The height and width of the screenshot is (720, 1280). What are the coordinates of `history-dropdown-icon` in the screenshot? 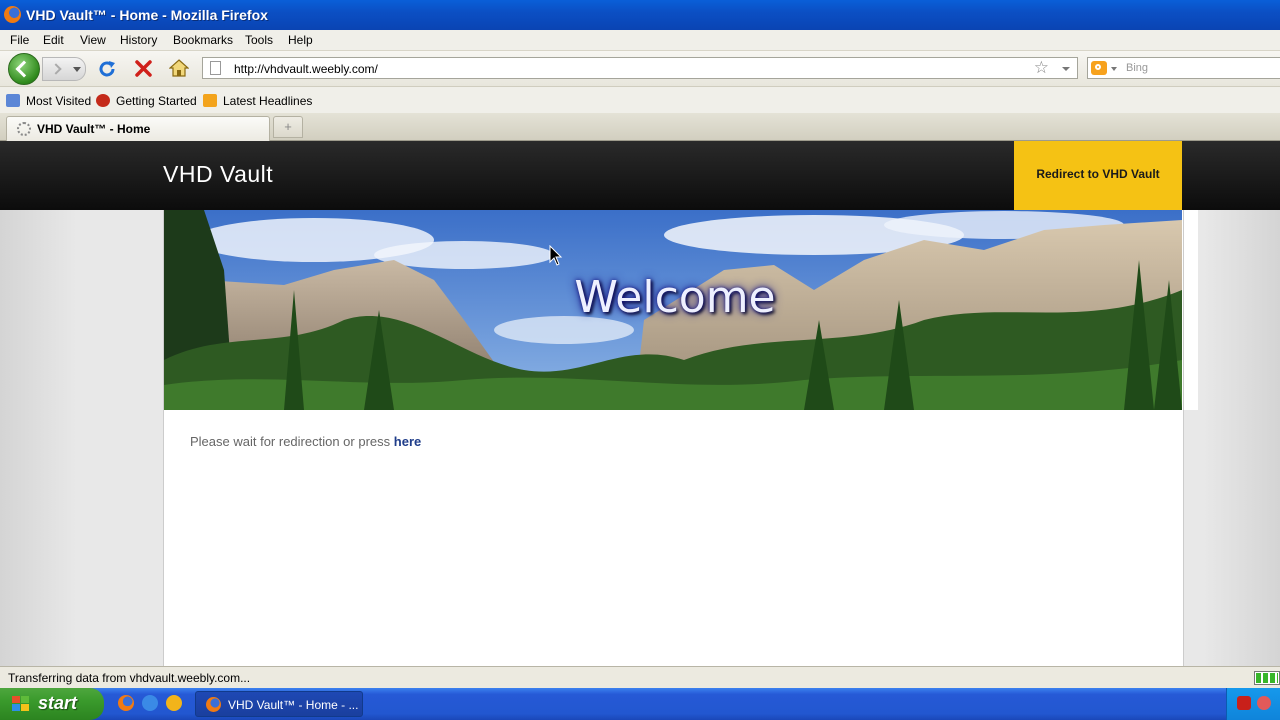 It's located at (77, 69).